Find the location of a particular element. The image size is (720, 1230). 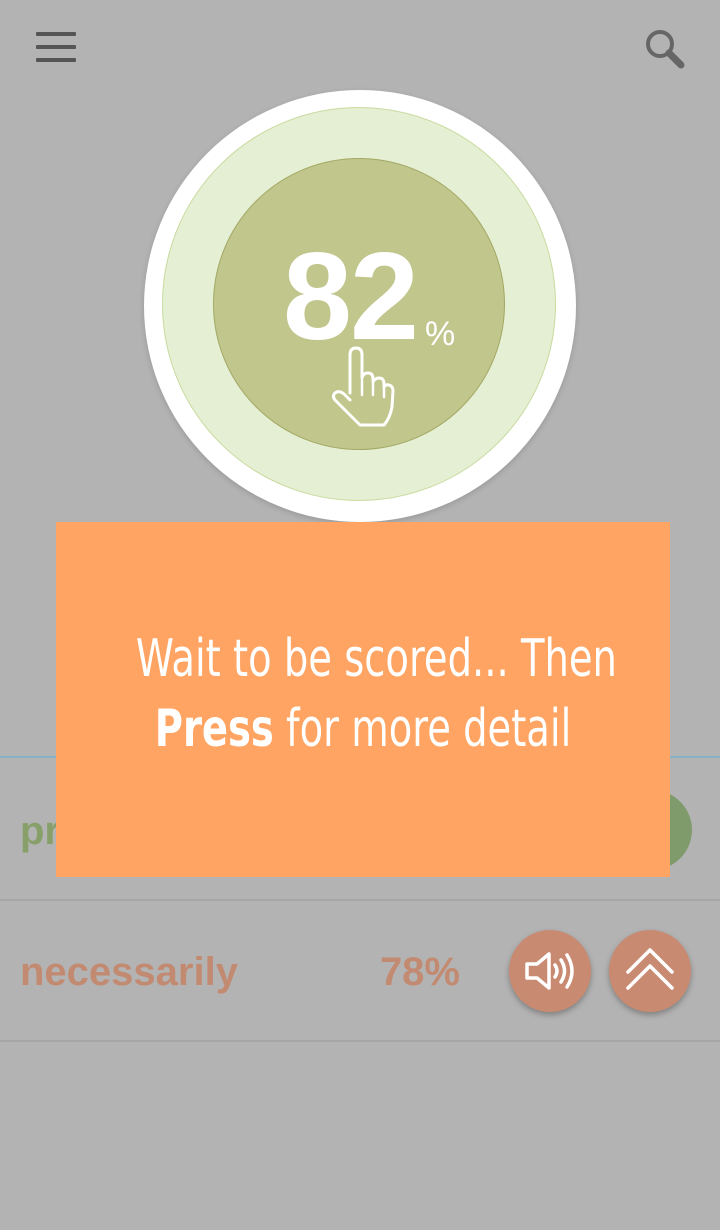

tip-emphasis: Press is located at coordinates (214, 729).